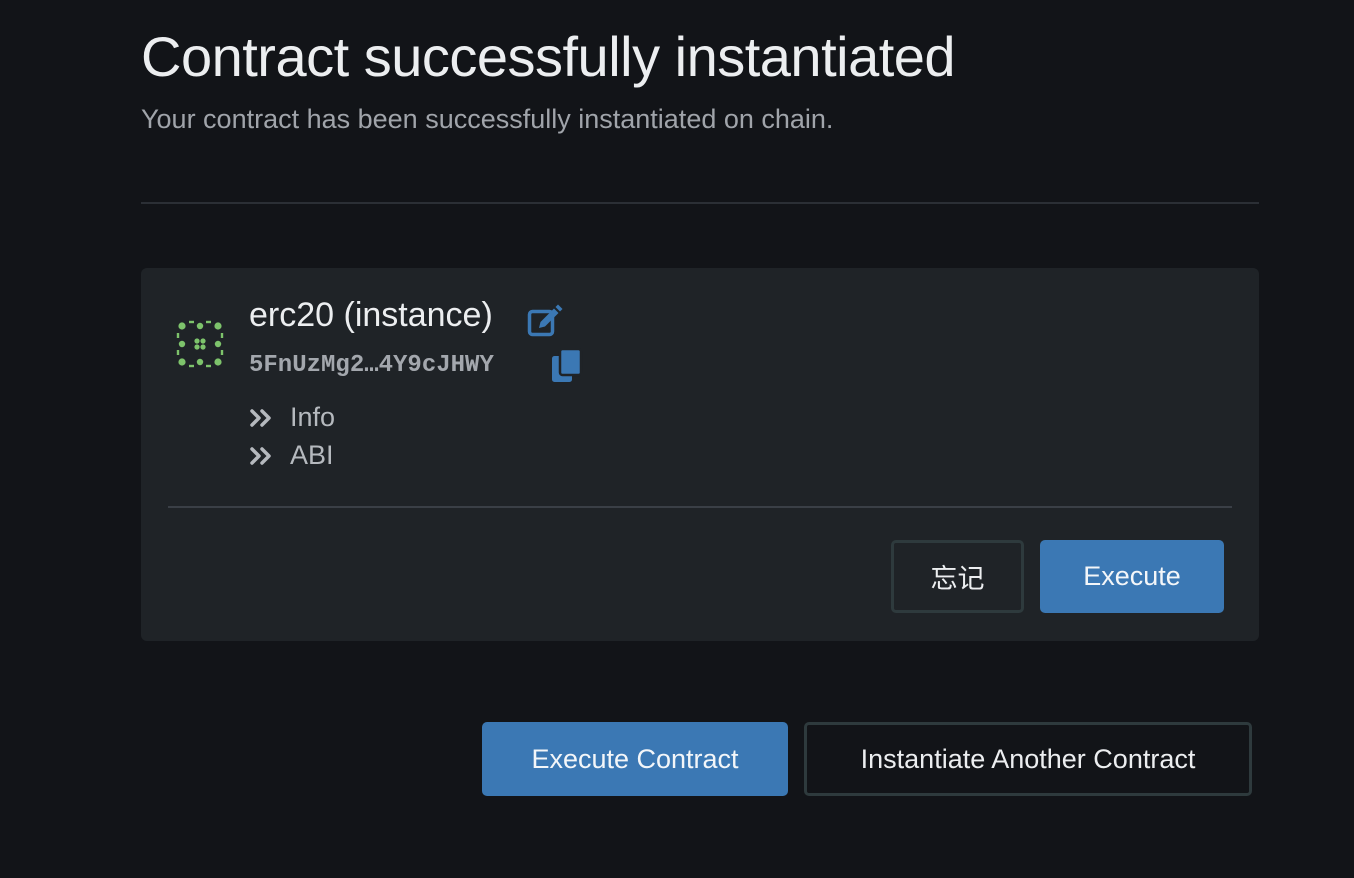 The height and width of the screenshot is (878, 1354). Describe the element at coordinates (635, 759) in the screenshot. I see `execute-contract-button: Execute Contract` at that location.